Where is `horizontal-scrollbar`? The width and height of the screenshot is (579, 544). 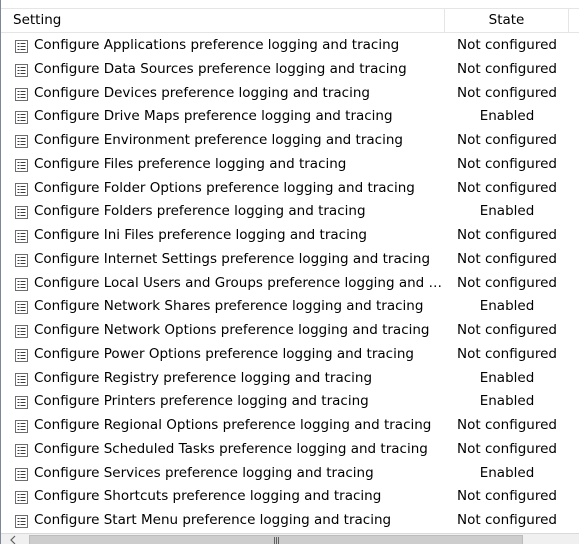 horizontal-scrollbar is located at coordinates (290, 538).